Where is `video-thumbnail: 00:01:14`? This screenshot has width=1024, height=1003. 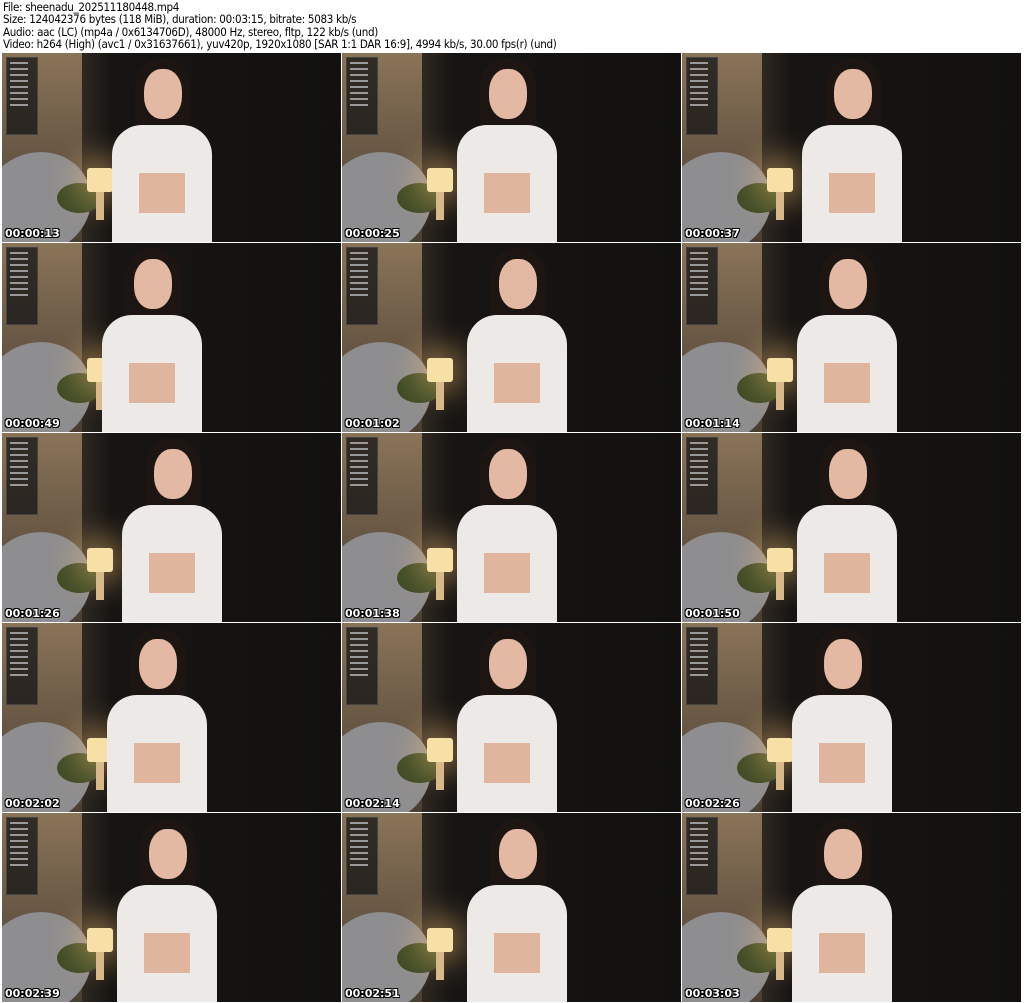
video-thumbnail: 00:01:14 is located at coordinates (851, 337).